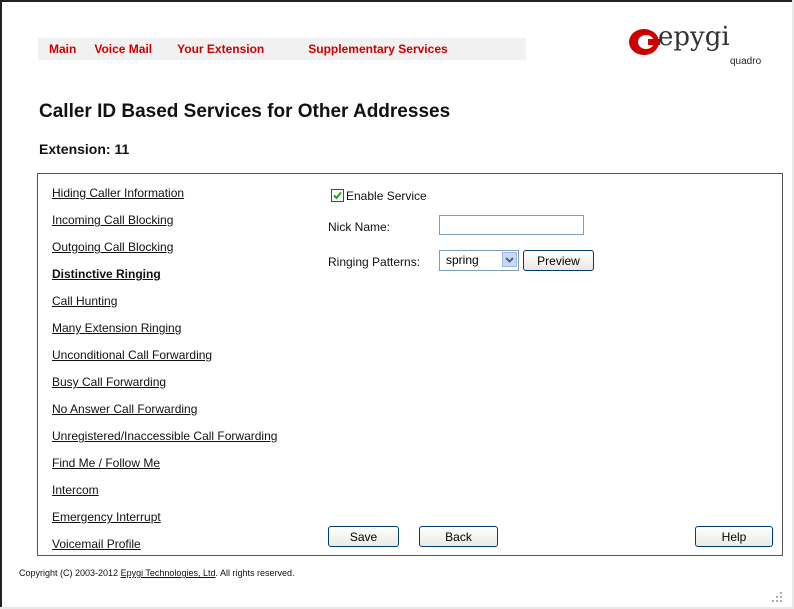  Describe the element at coordinates (106, 274) in the screenshot. I see `sidebar-item-distinctive-ringing: Distinctive Ringing` at that location.